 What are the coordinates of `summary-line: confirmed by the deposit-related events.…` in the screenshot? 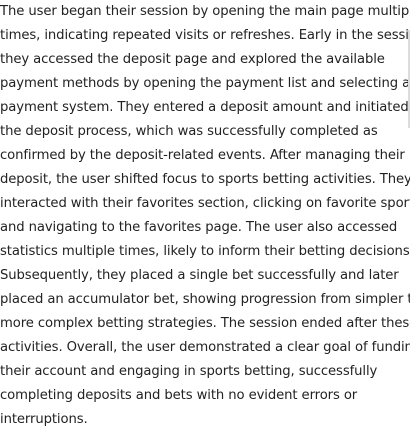 It's located at (202, 155).